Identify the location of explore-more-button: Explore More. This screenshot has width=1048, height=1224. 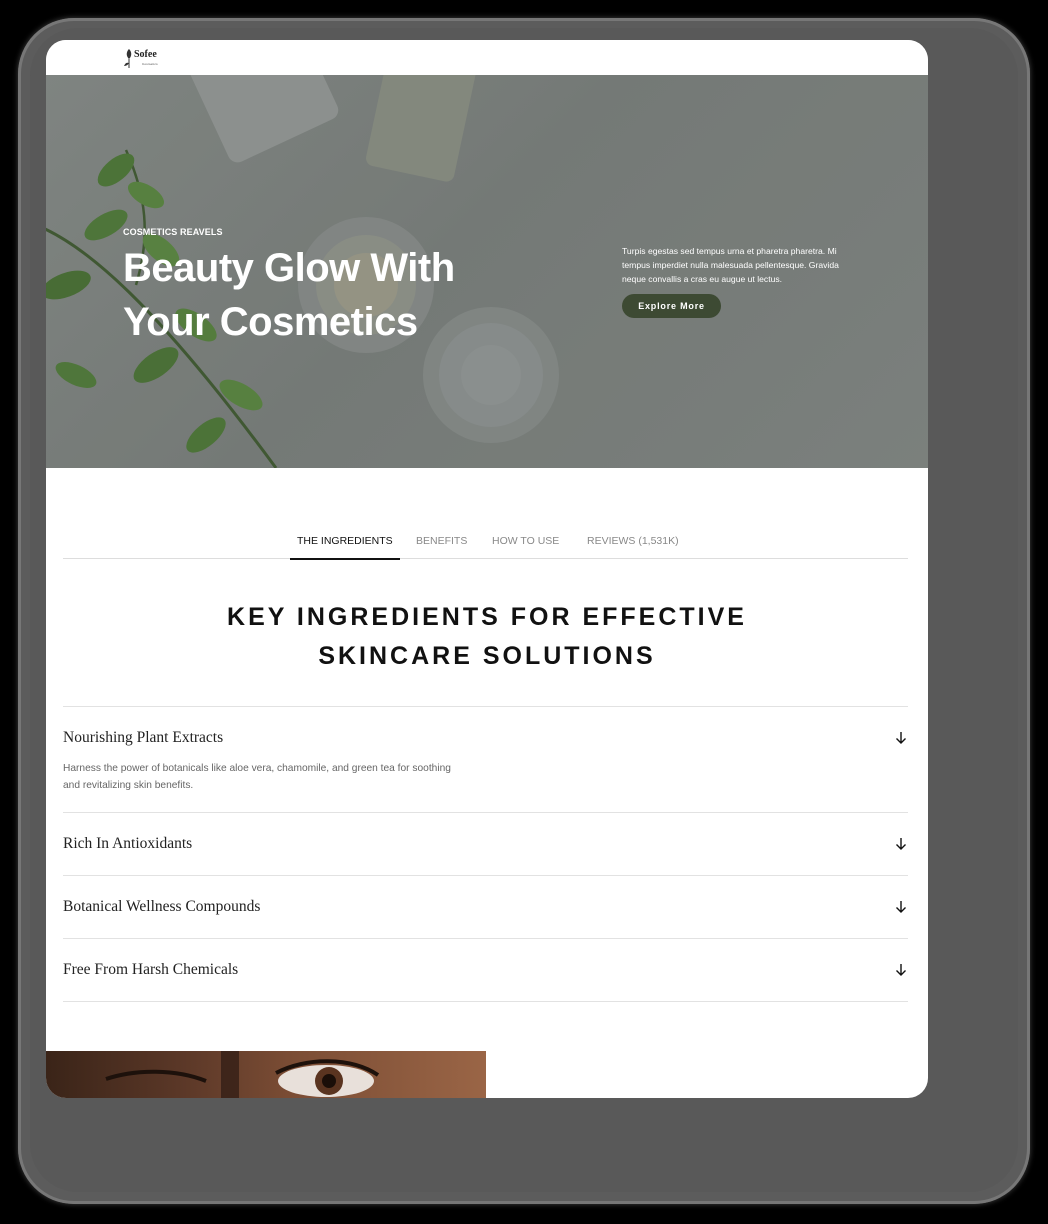
(671, 306).